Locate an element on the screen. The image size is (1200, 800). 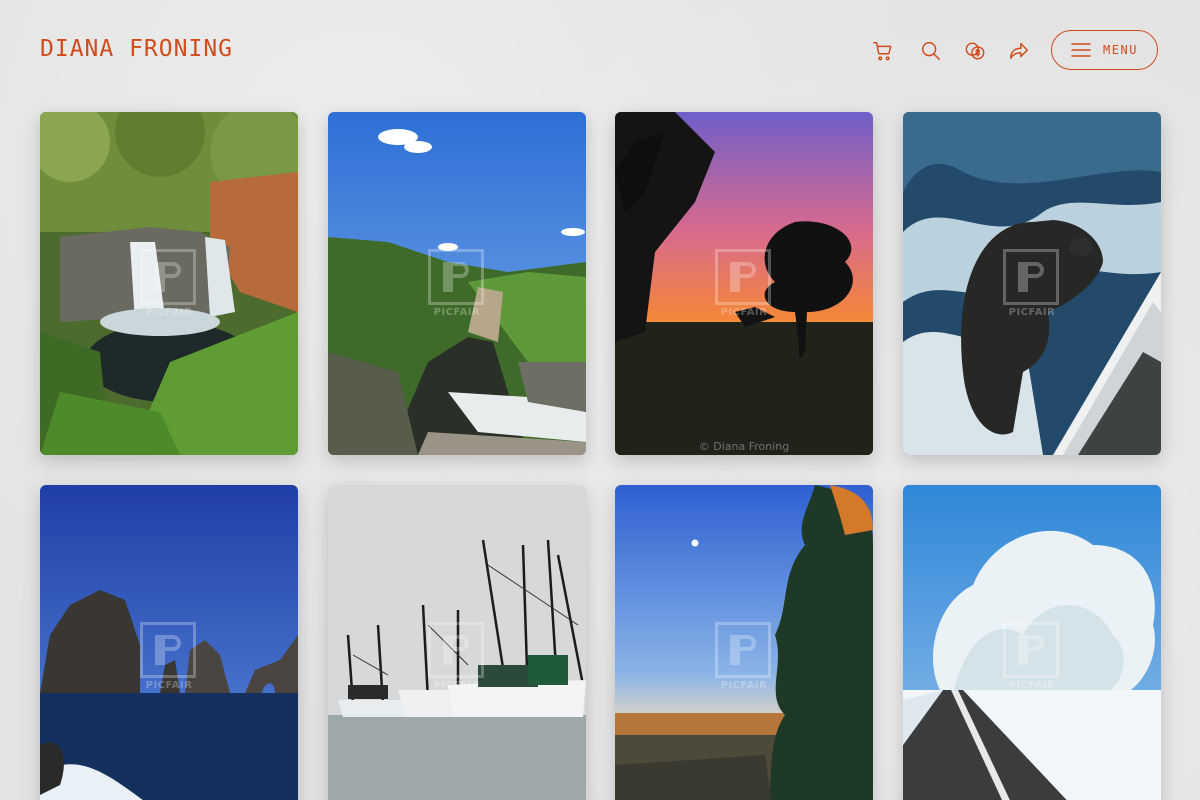
photo-waterfall: PICFAIR is located at coordinates (169, 283).